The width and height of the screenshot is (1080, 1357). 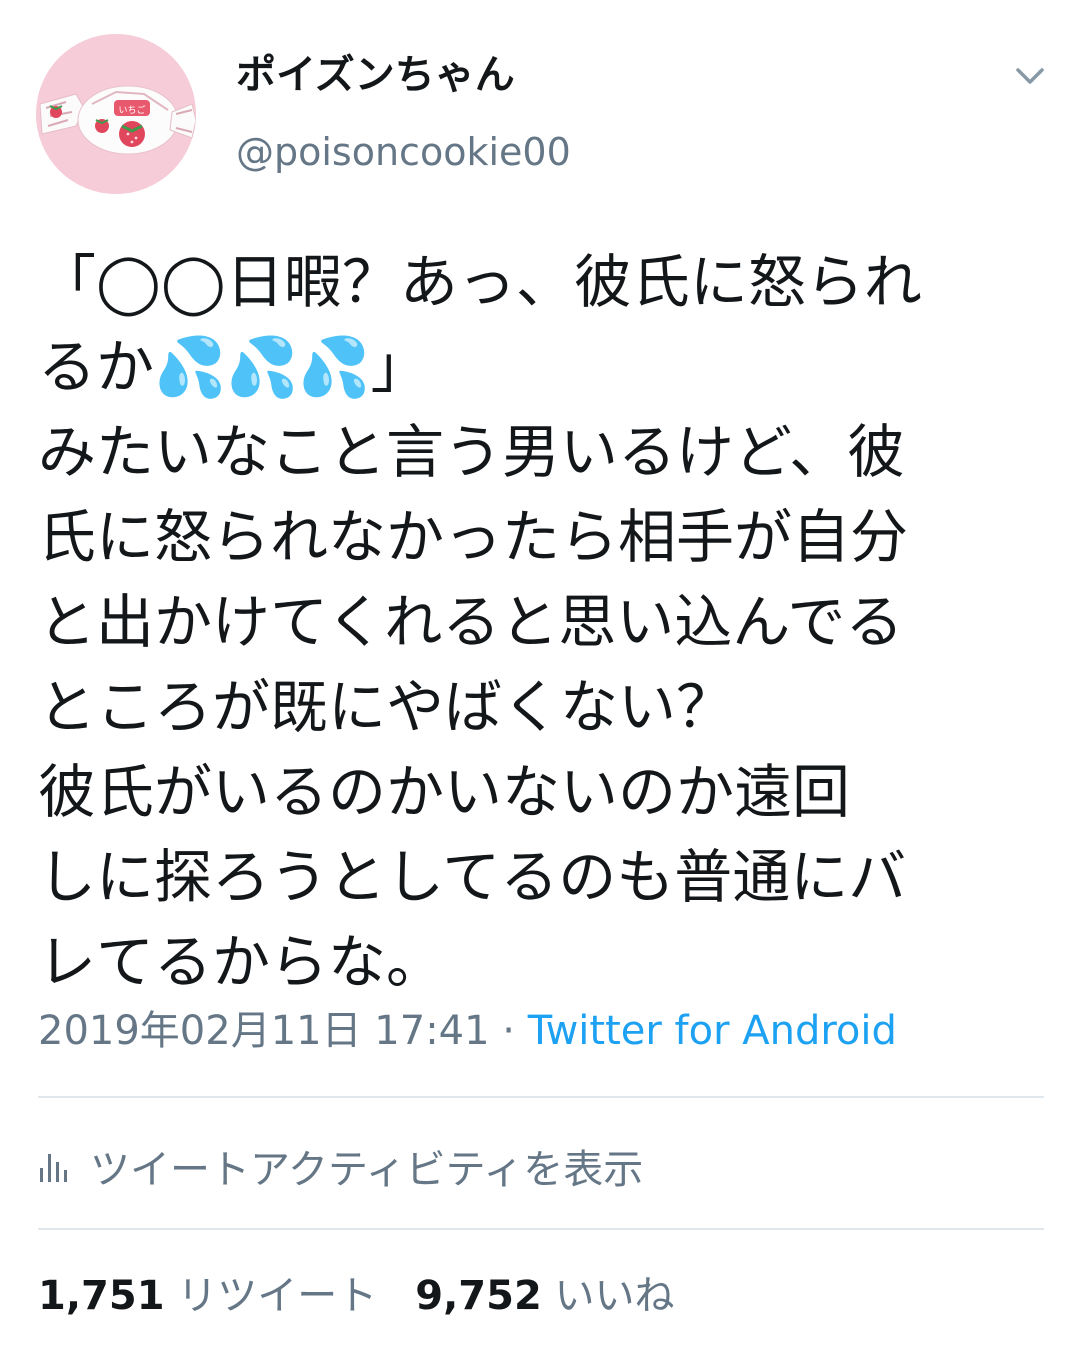 I want to click on like-count: 9,752, so click(x=478, y=1296).